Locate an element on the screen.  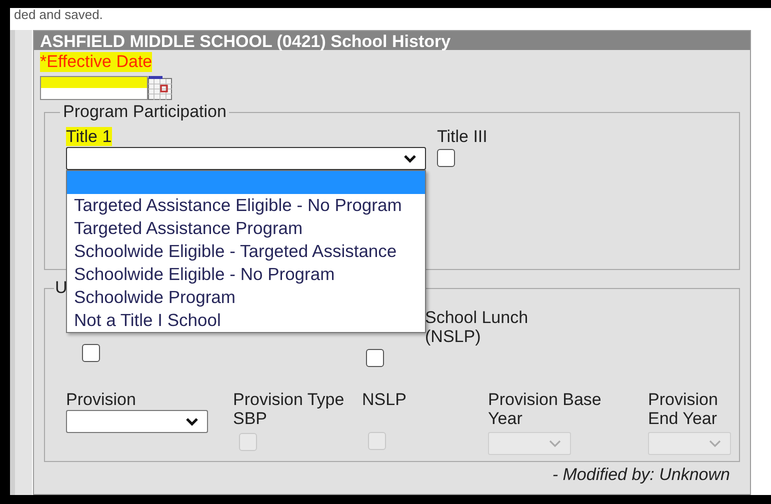
field-label: NSLP is located at coordinates (384, 400).